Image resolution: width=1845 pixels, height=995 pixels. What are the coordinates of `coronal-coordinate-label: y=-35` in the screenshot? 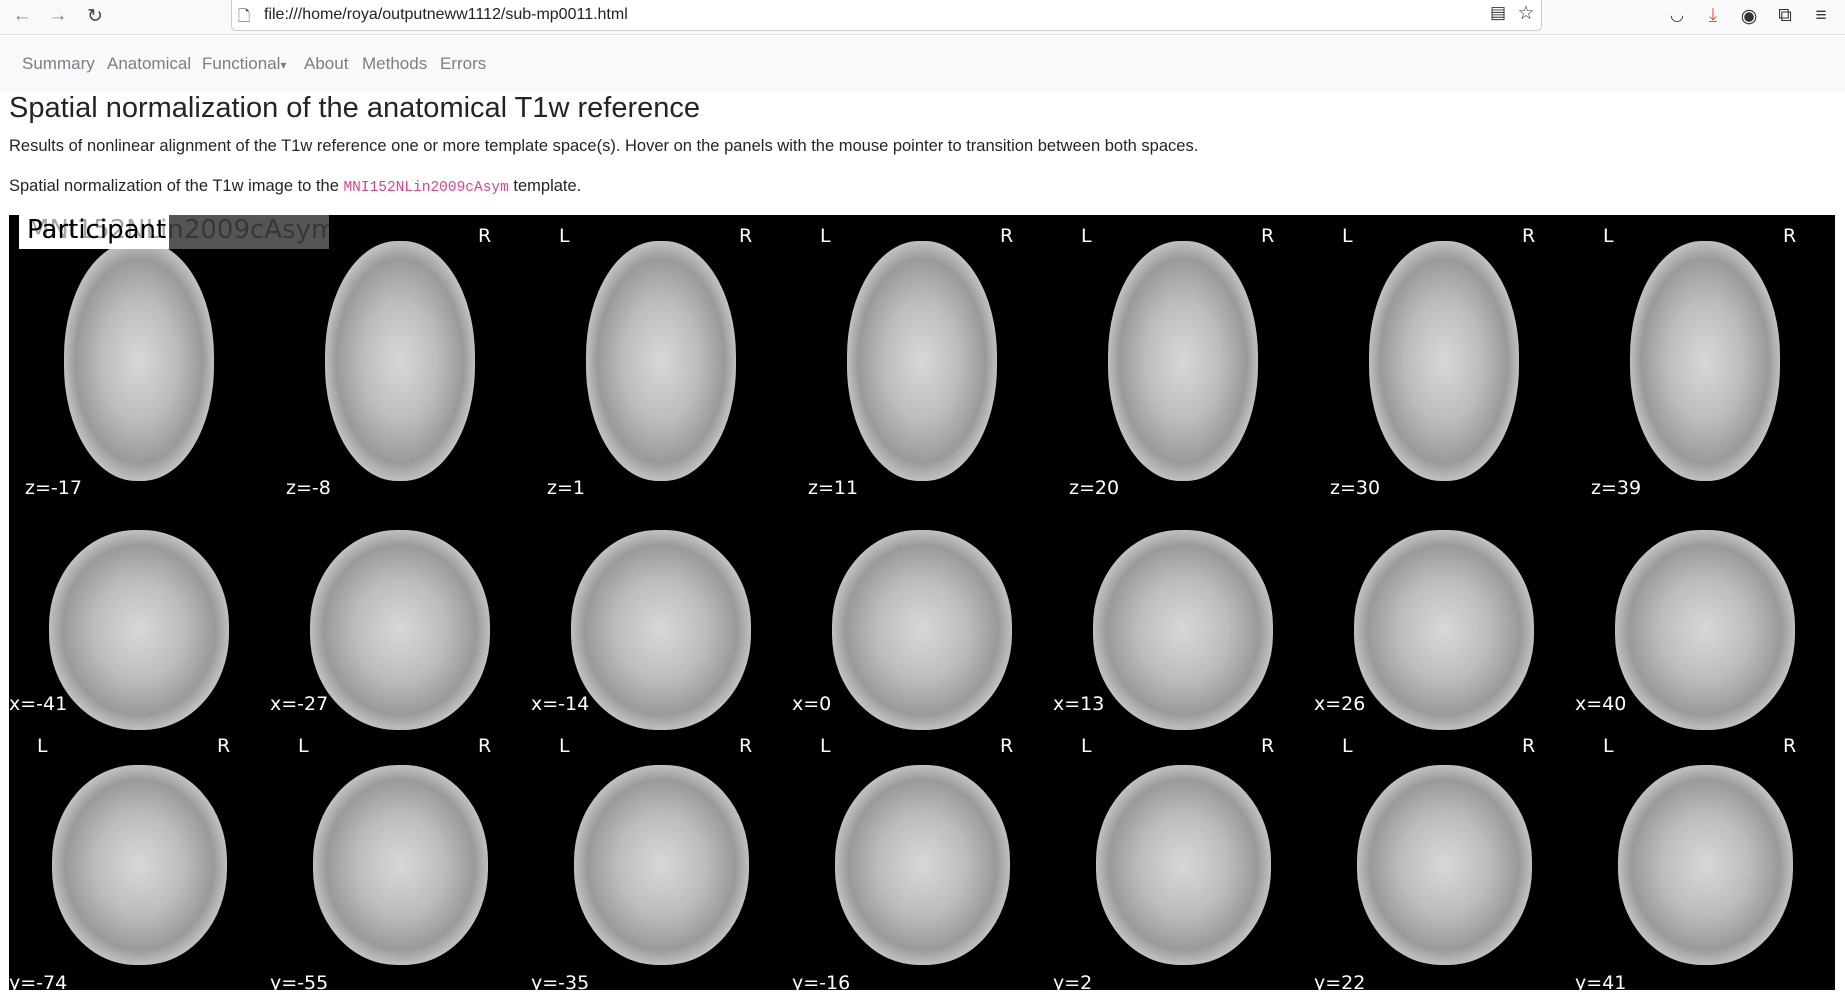 It's located at (560, 981).